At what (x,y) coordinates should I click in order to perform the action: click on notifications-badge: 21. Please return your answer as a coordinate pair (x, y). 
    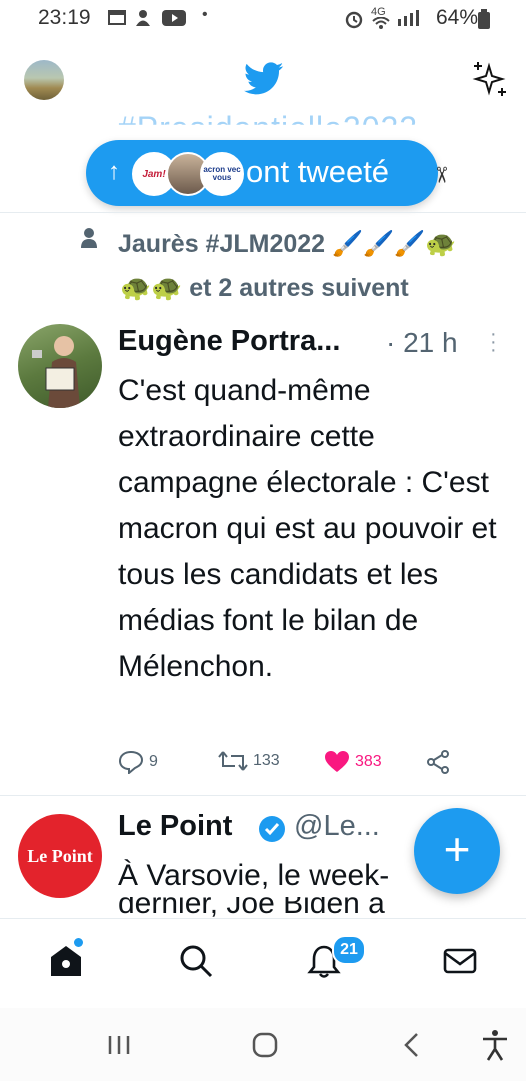
    Looking at the image, I should click on (349, 950).